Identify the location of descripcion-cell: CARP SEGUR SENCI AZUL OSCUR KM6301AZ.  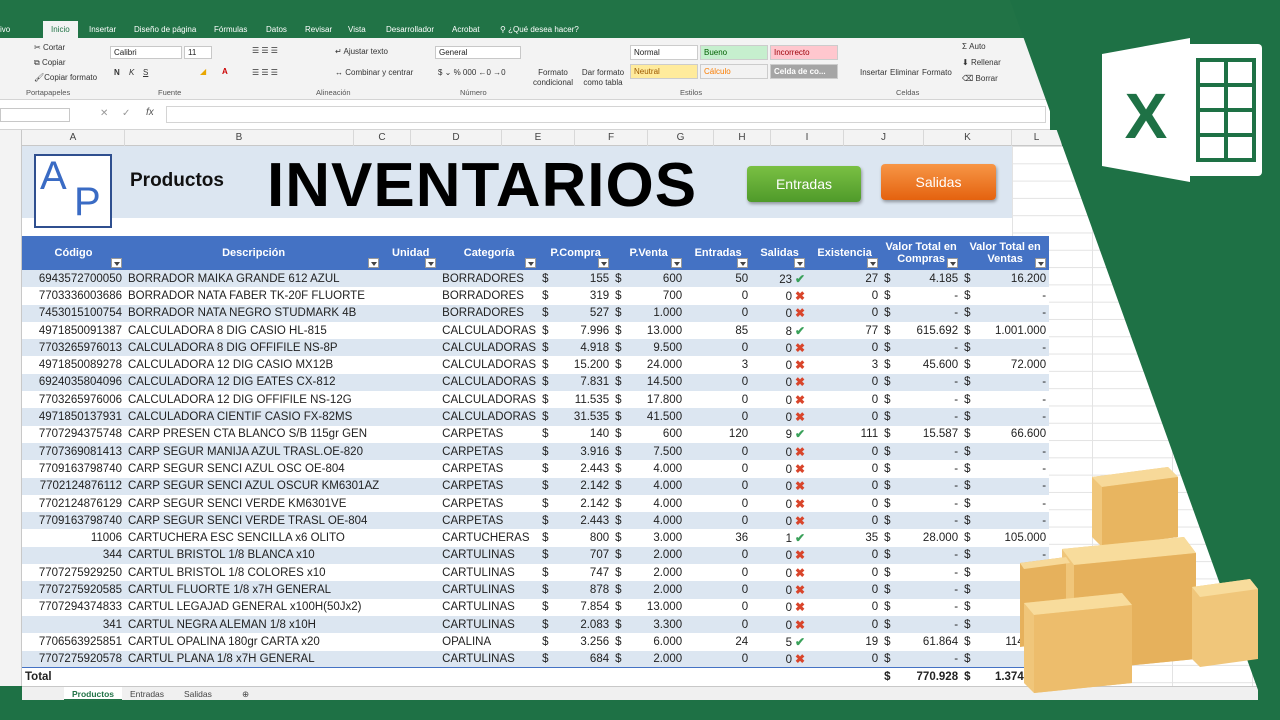
(254, 486).